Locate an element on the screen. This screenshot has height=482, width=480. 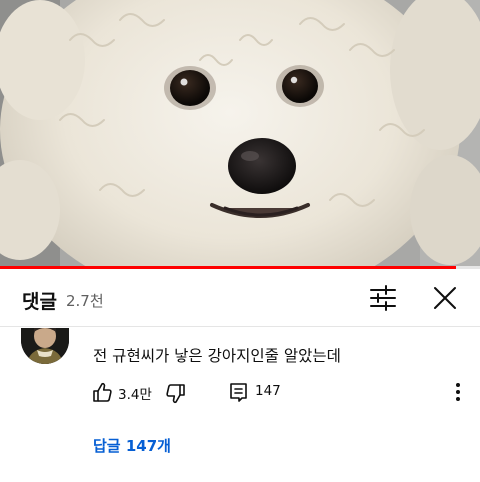
reply-button is located at coordinates (239, 392).